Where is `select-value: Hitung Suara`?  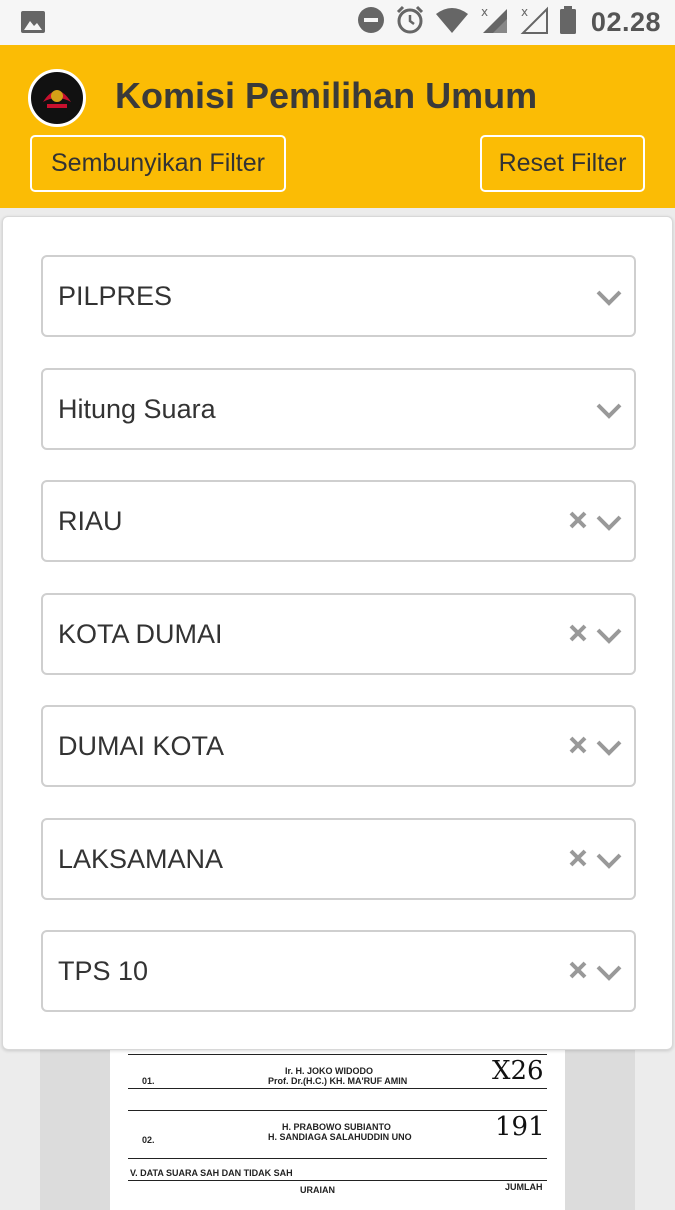
select-value: Hitung Suara is located at coordinates (137, 409).